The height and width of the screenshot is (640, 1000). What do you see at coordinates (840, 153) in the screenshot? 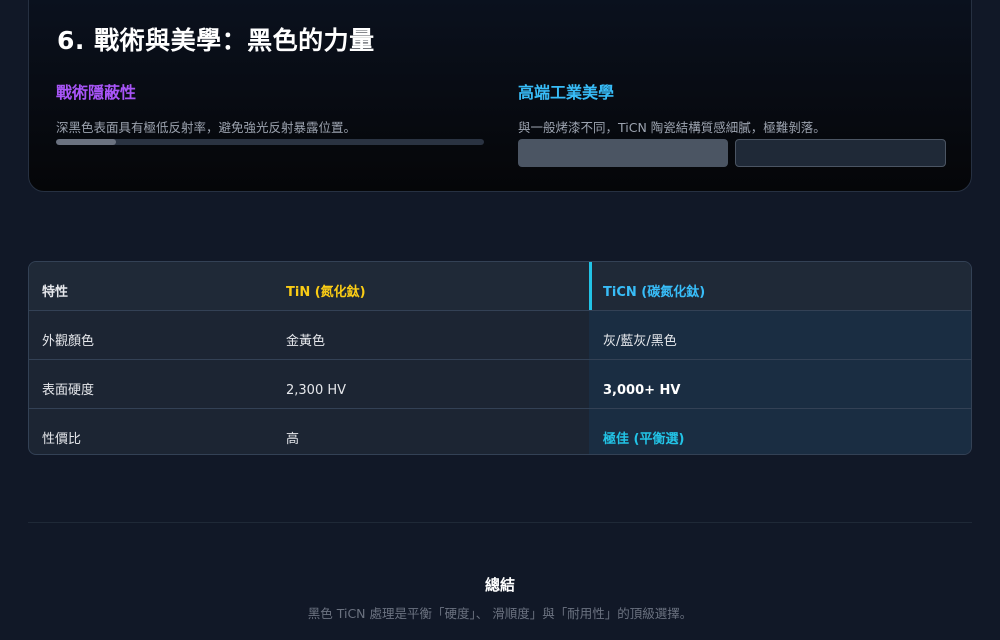
I see `color-swatch-dark` at bounding box center [840, 153].